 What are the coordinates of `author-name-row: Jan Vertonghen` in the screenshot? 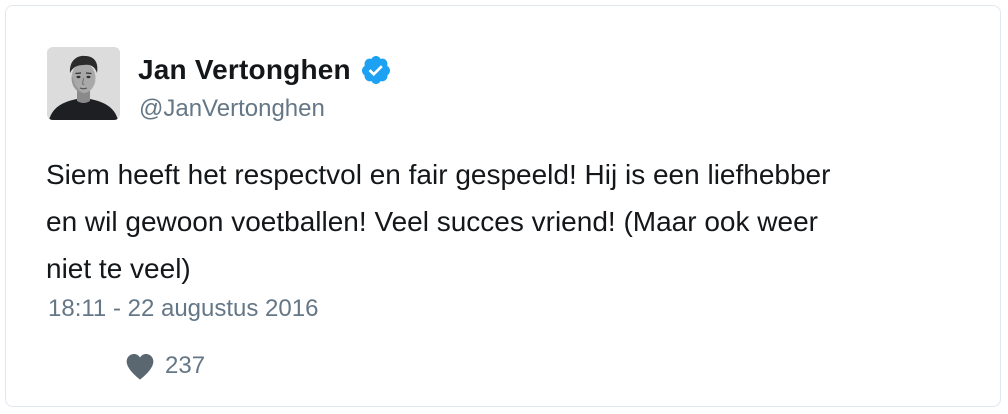 It's located at (265, 70).